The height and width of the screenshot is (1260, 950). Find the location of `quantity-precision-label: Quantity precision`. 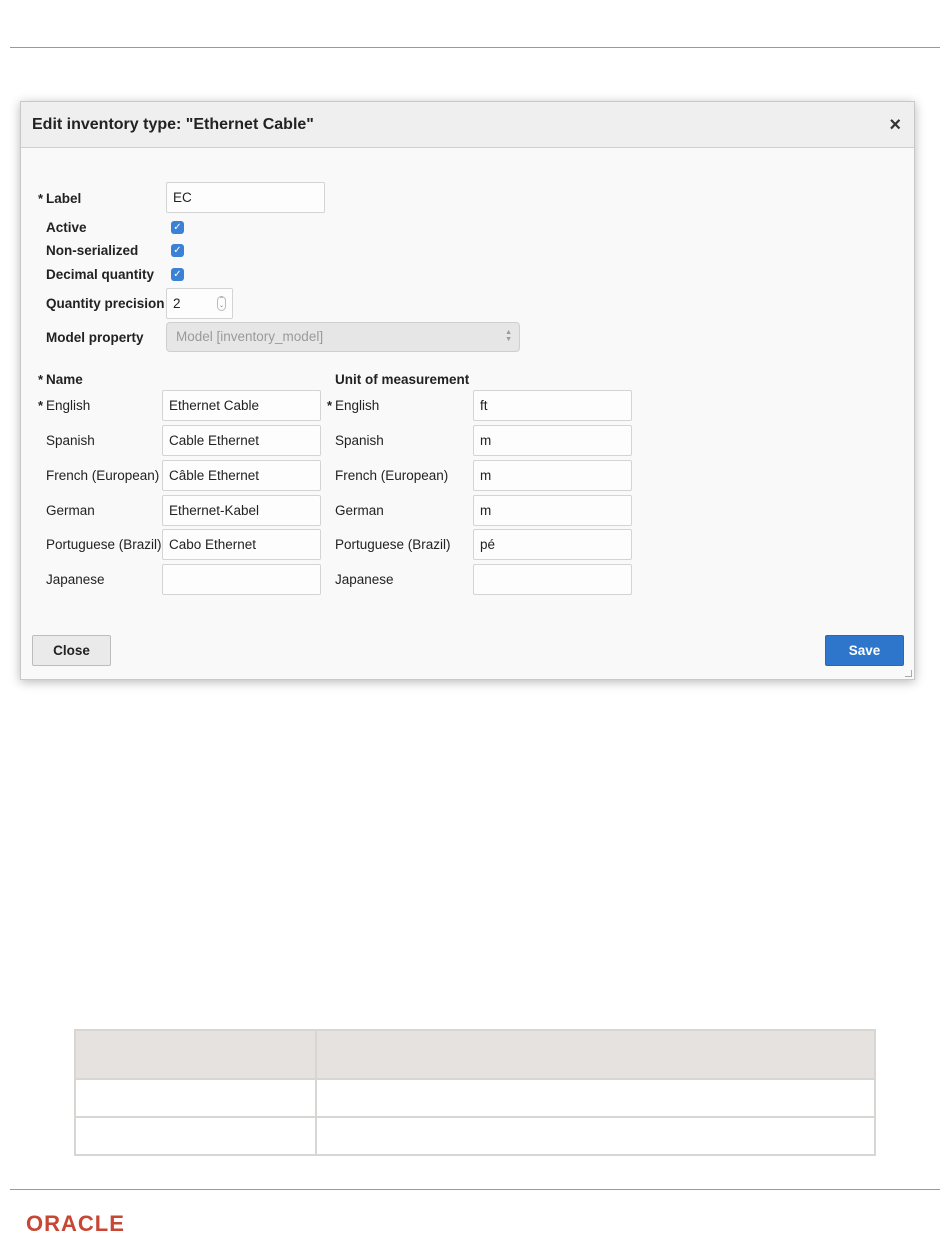

quantity-precision-label: Quantity precision is located at coordinates (105, 303).